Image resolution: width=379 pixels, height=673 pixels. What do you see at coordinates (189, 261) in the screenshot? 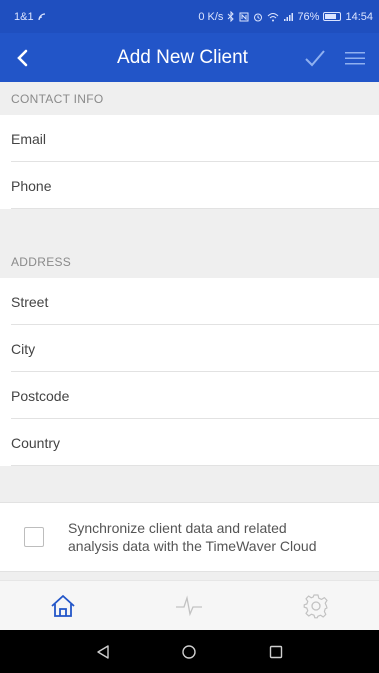
I see `section-header-address: ADDRESS` at bounding box center [189, 261].